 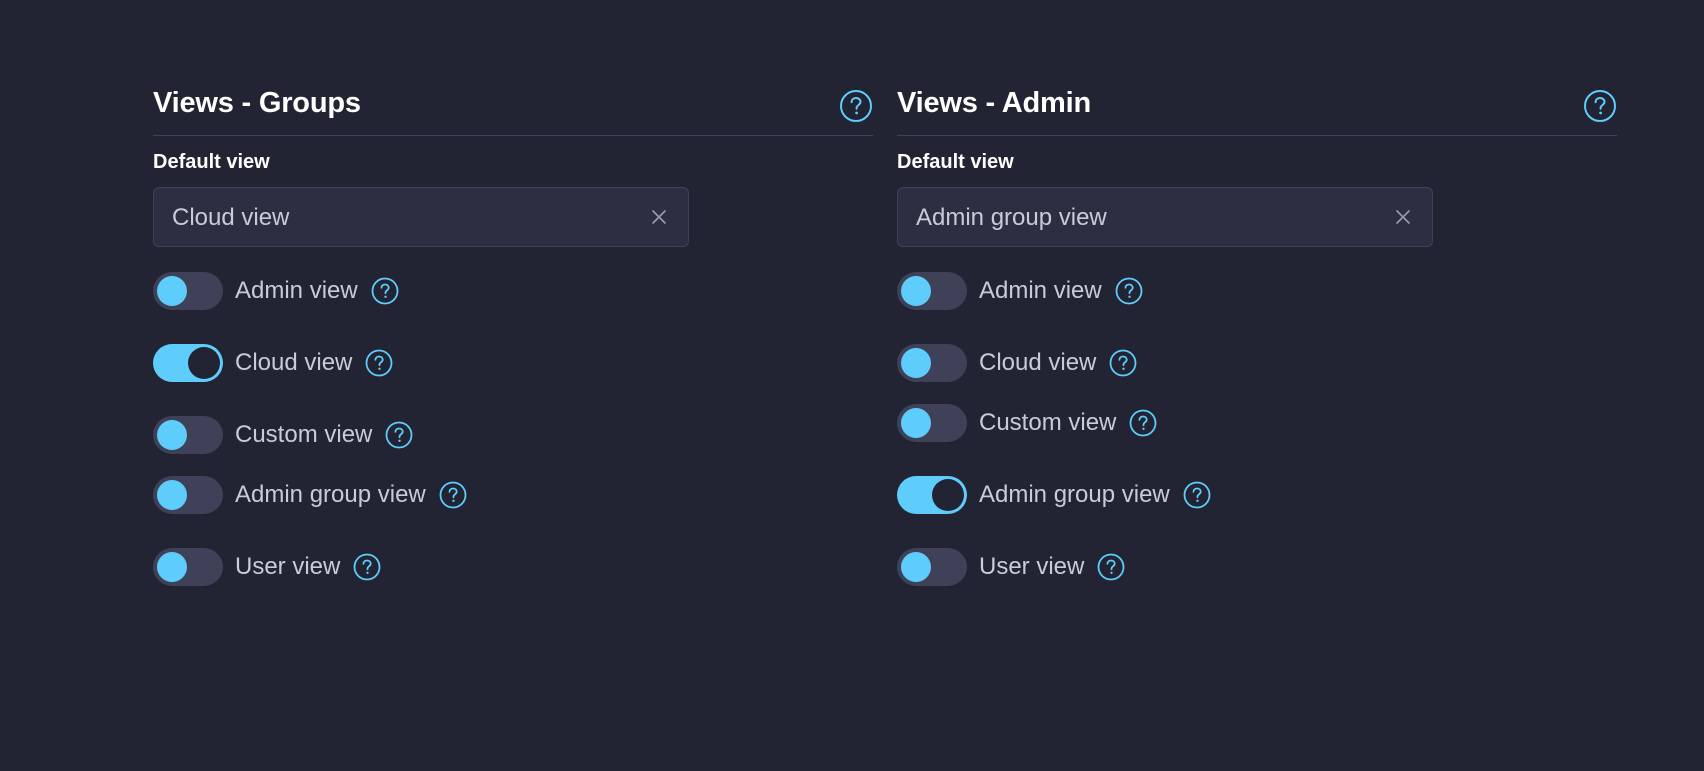 I want to click on panel-title: Views - Admin, so click(x=994, y=103).